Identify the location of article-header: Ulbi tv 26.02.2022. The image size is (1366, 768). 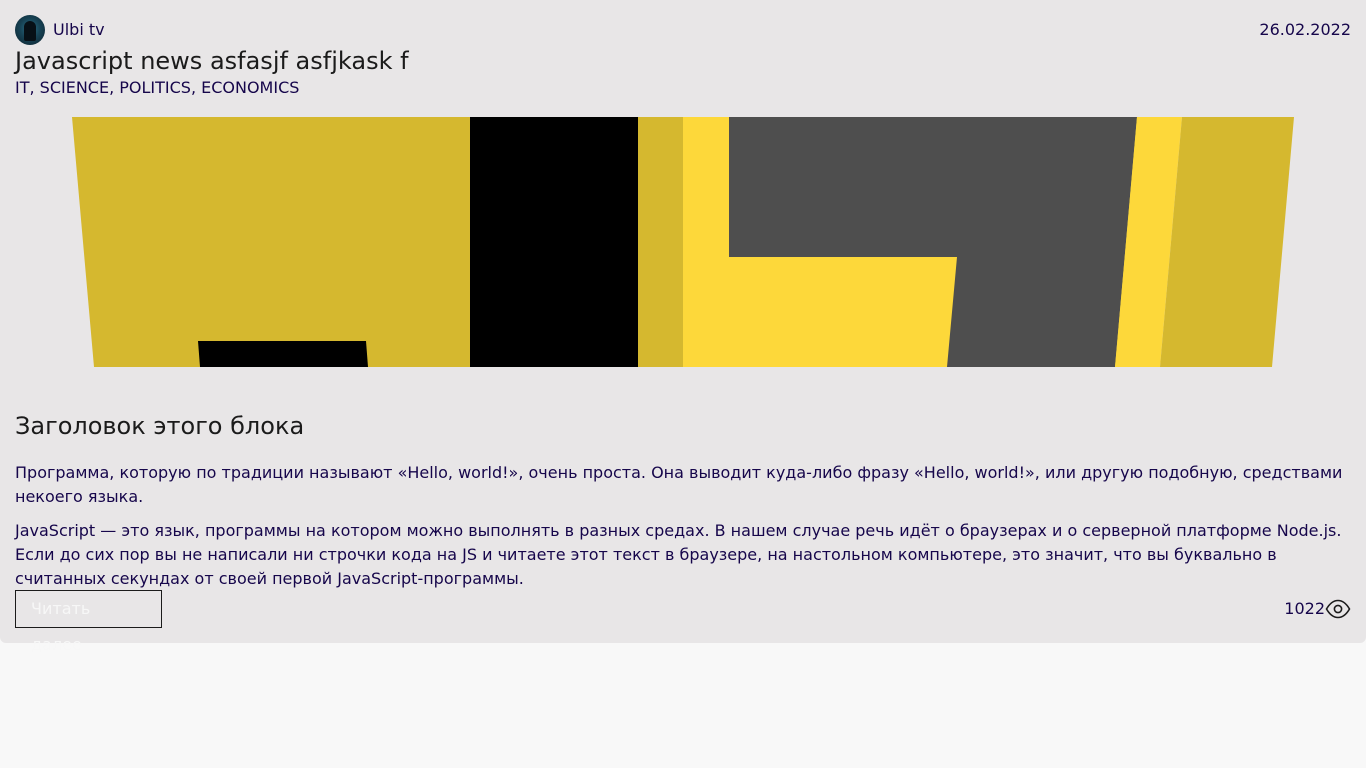
(683, 30).